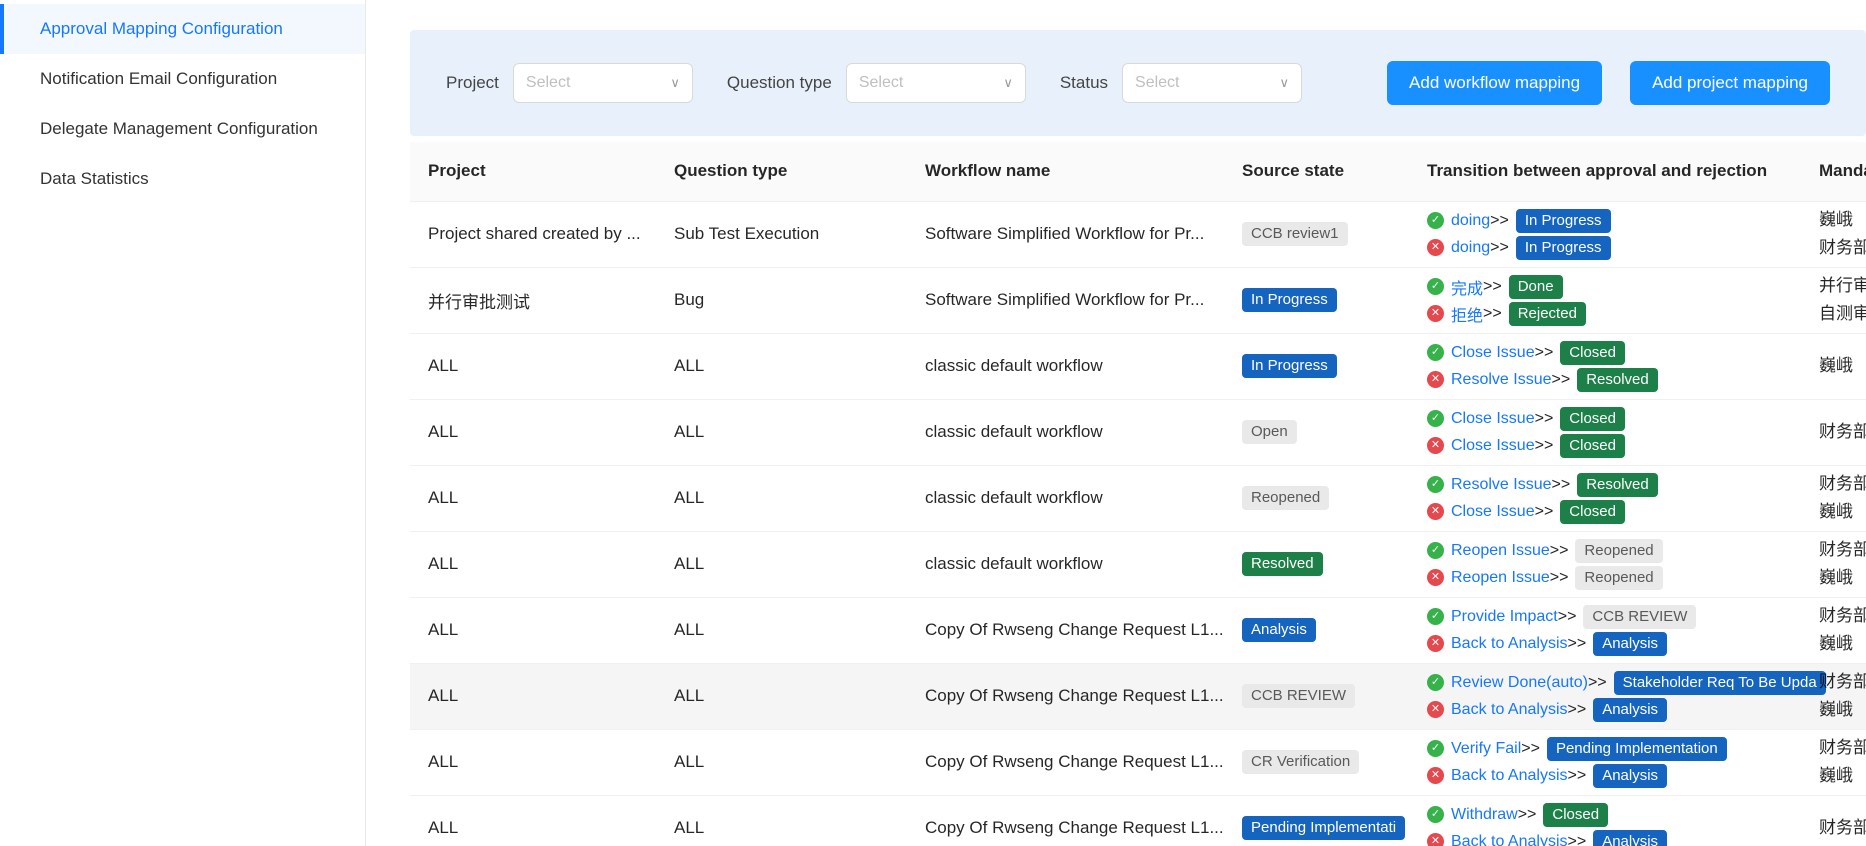 The height and width of the screenshot is (846, 1866). Describe the element at coordinates (182, 129) in the screenshot. I see `sidebar-item-delegate-management-configuration: Delegate Management Configuration` at that location.